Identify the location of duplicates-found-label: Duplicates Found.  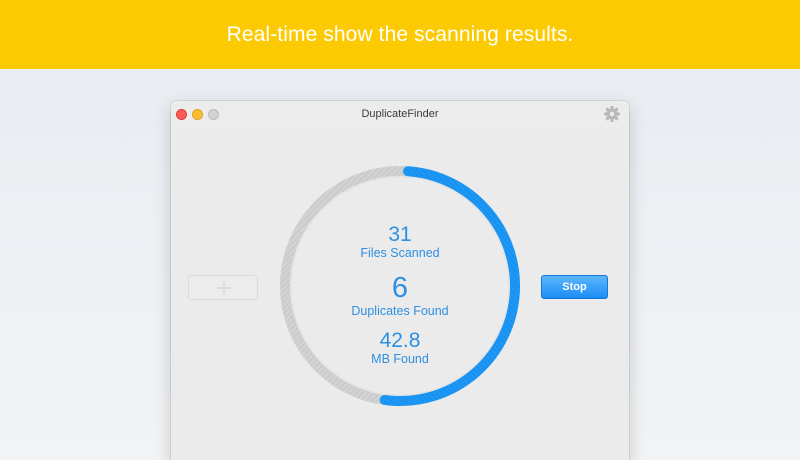
(400, 311).